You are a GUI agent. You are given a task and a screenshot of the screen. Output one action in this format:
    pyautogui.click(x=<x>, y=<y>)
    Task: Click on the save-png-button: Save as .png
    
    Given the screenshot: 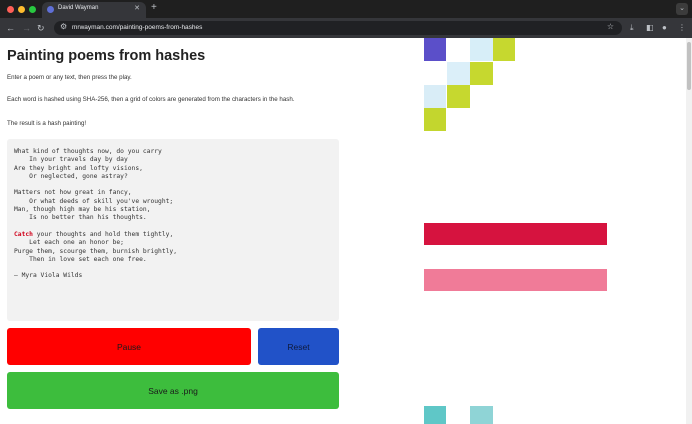 What is the action you would take?
    pyautogui.click(x=173, y=390)
    